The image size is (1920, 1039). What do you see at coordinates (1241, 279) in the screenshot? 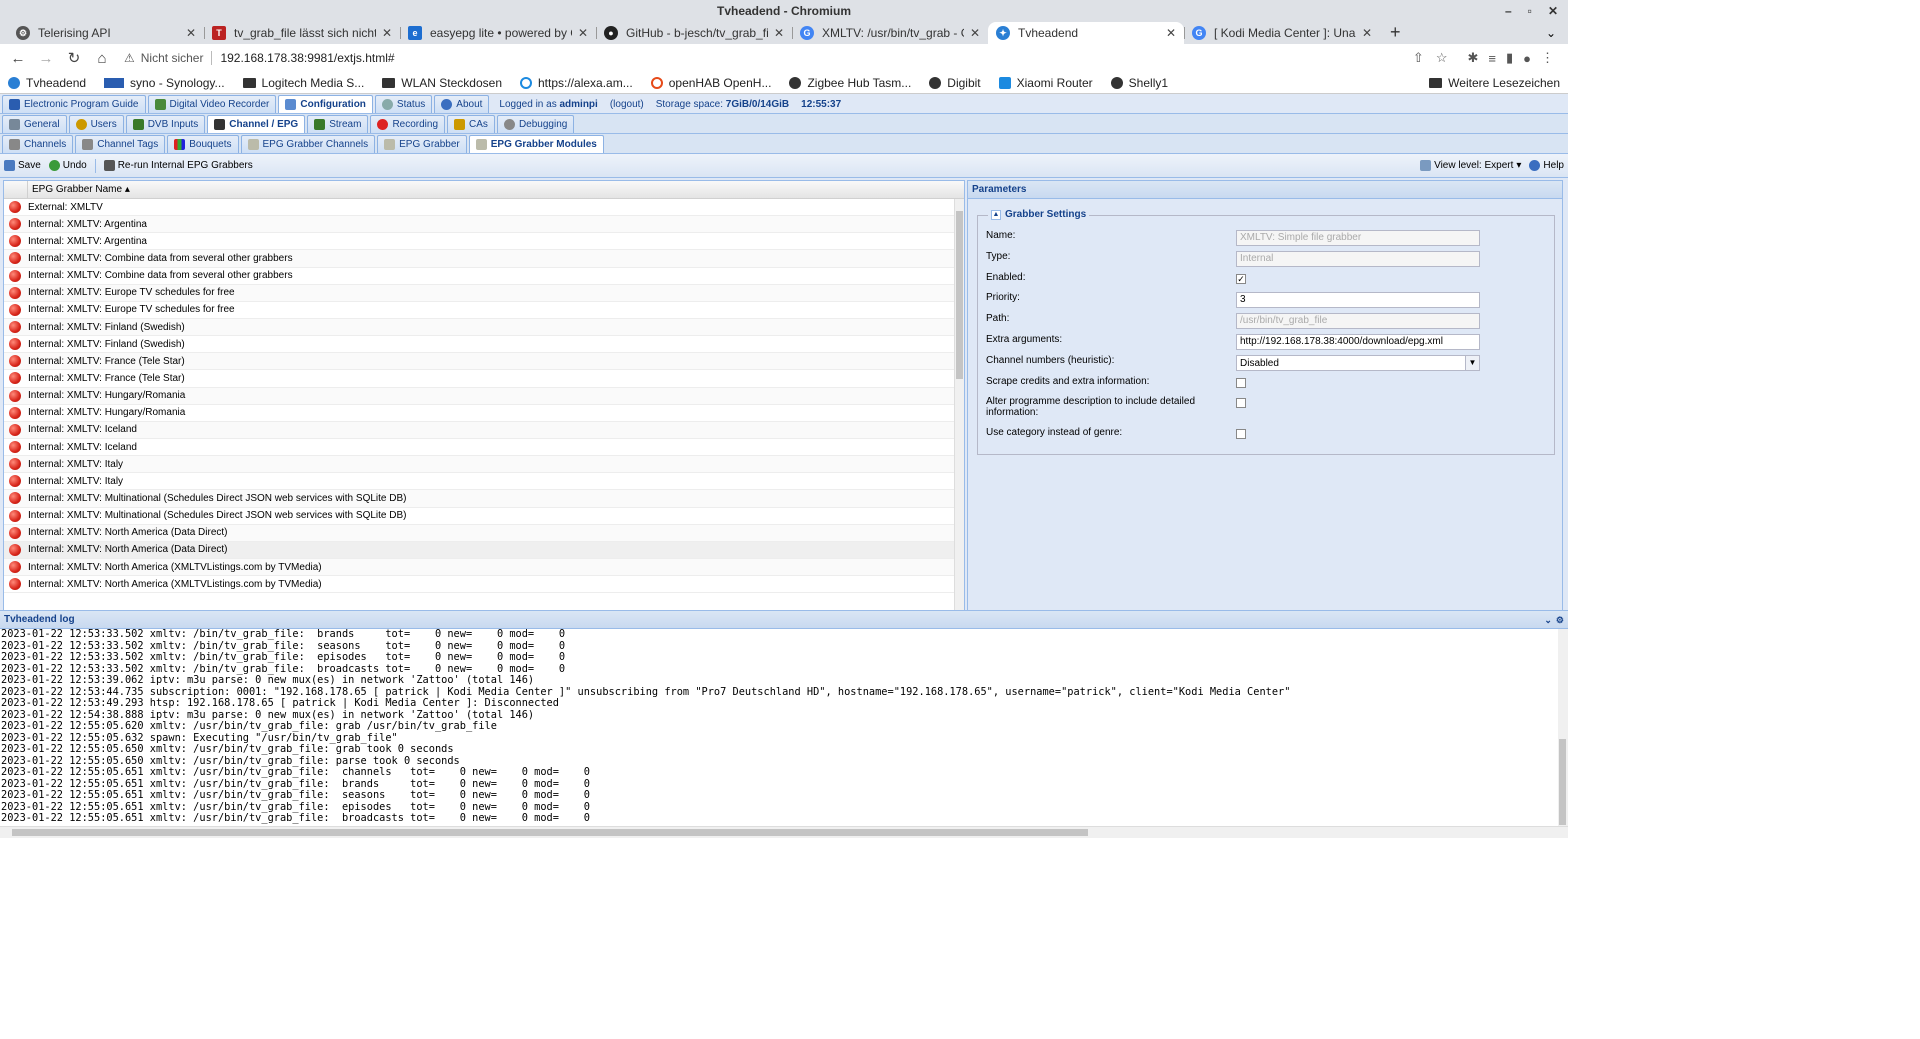
I see `enabled-checkbox: ✓` at bounding box center [1241, 279].